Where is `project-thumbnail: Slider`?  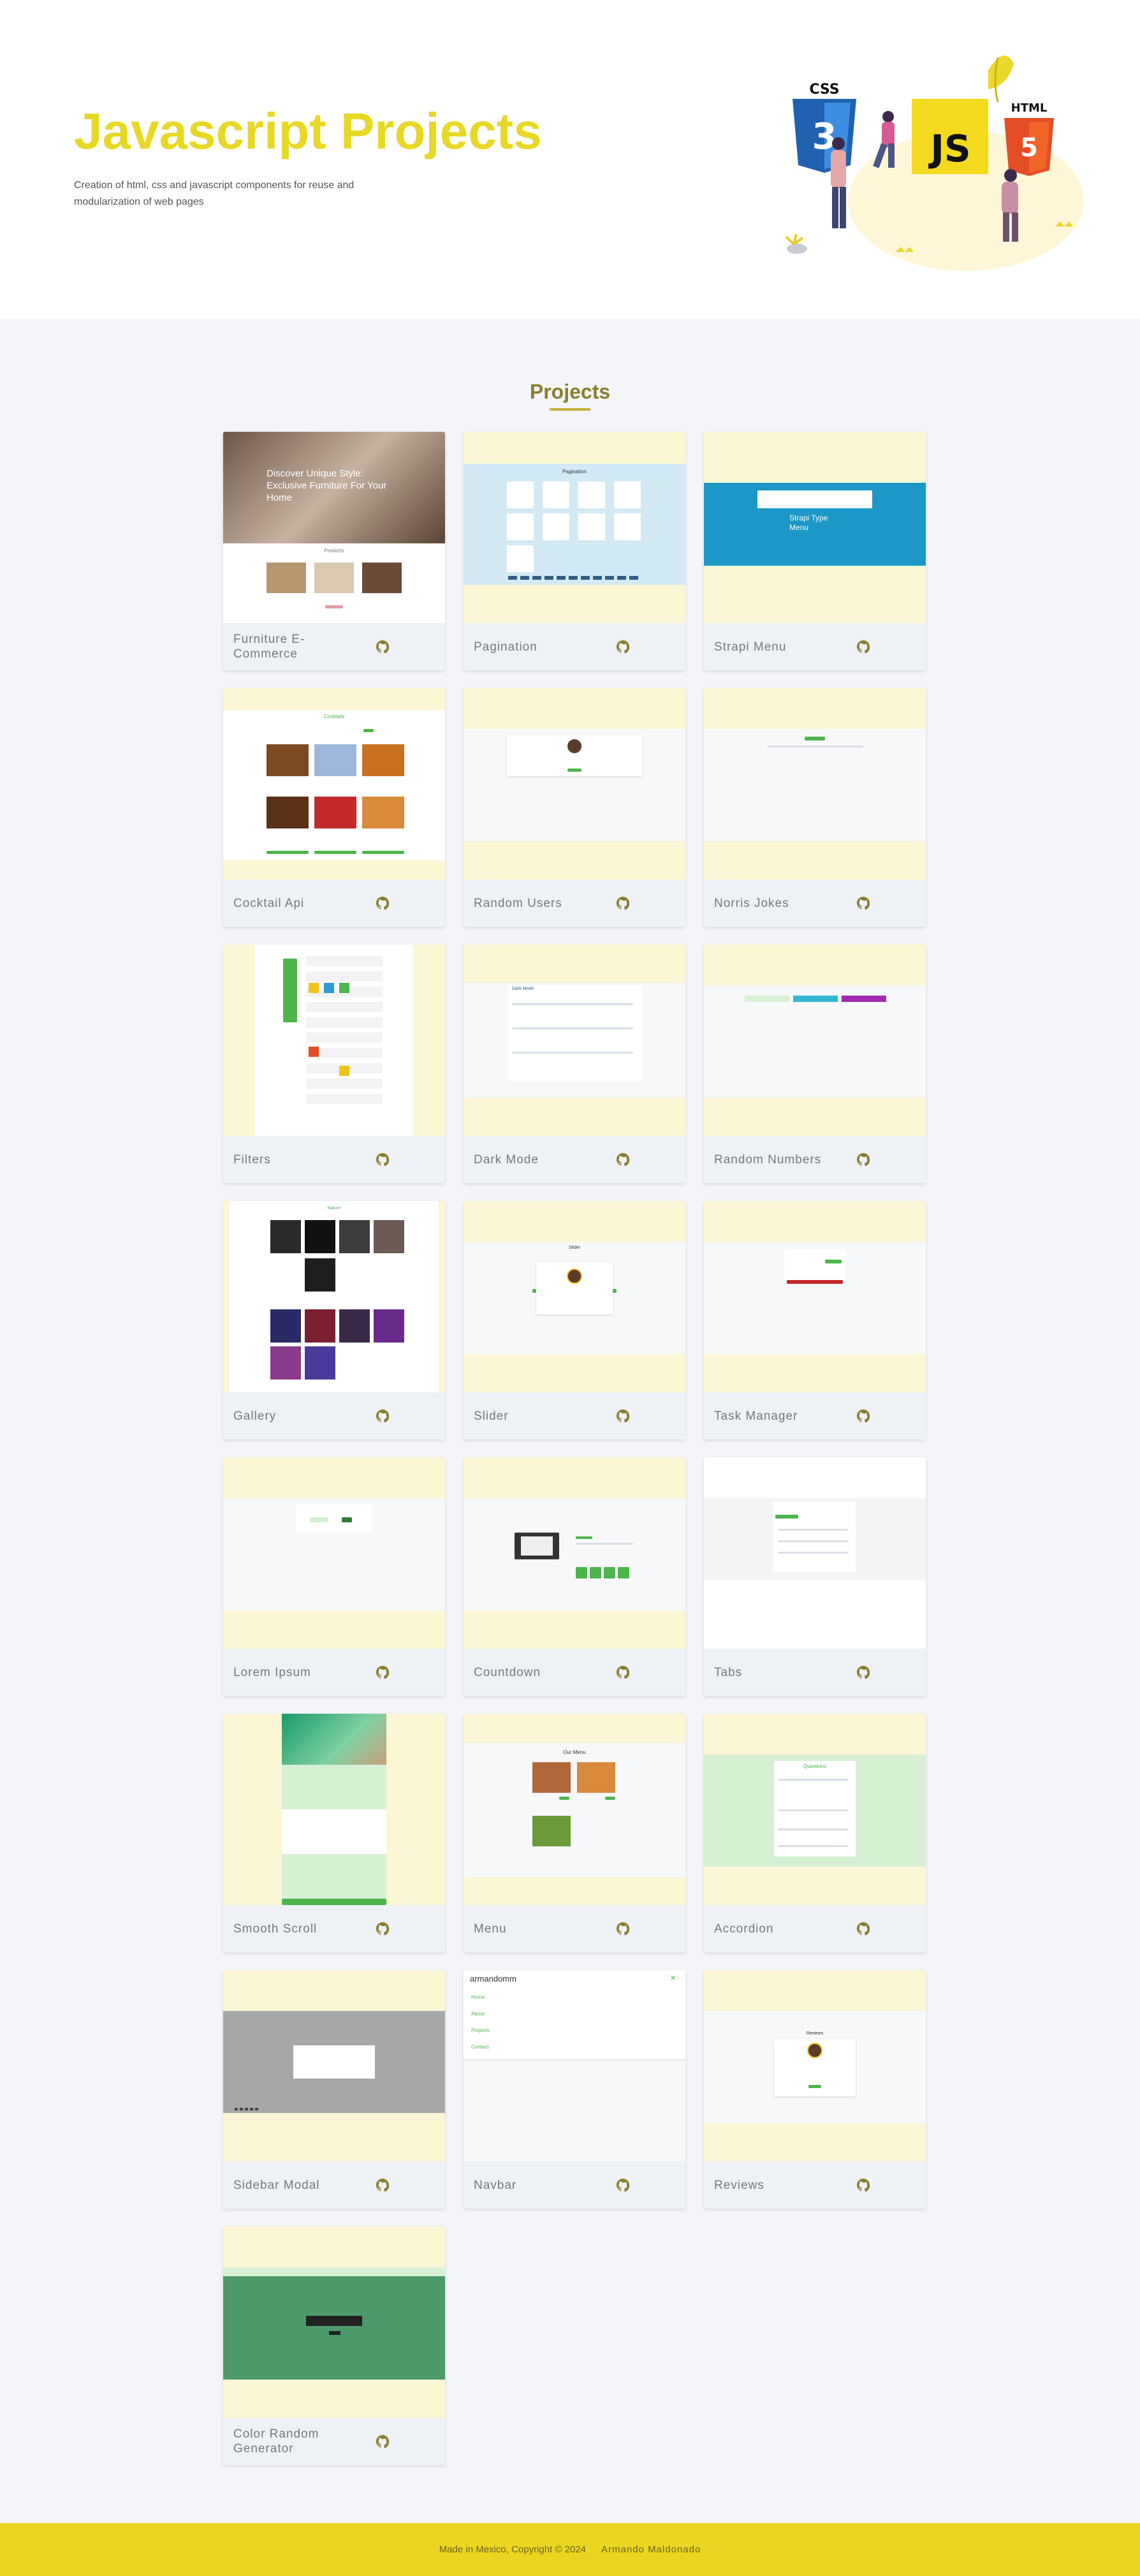 project-thumbnail: Slider is located at coordinates (574, 1296).